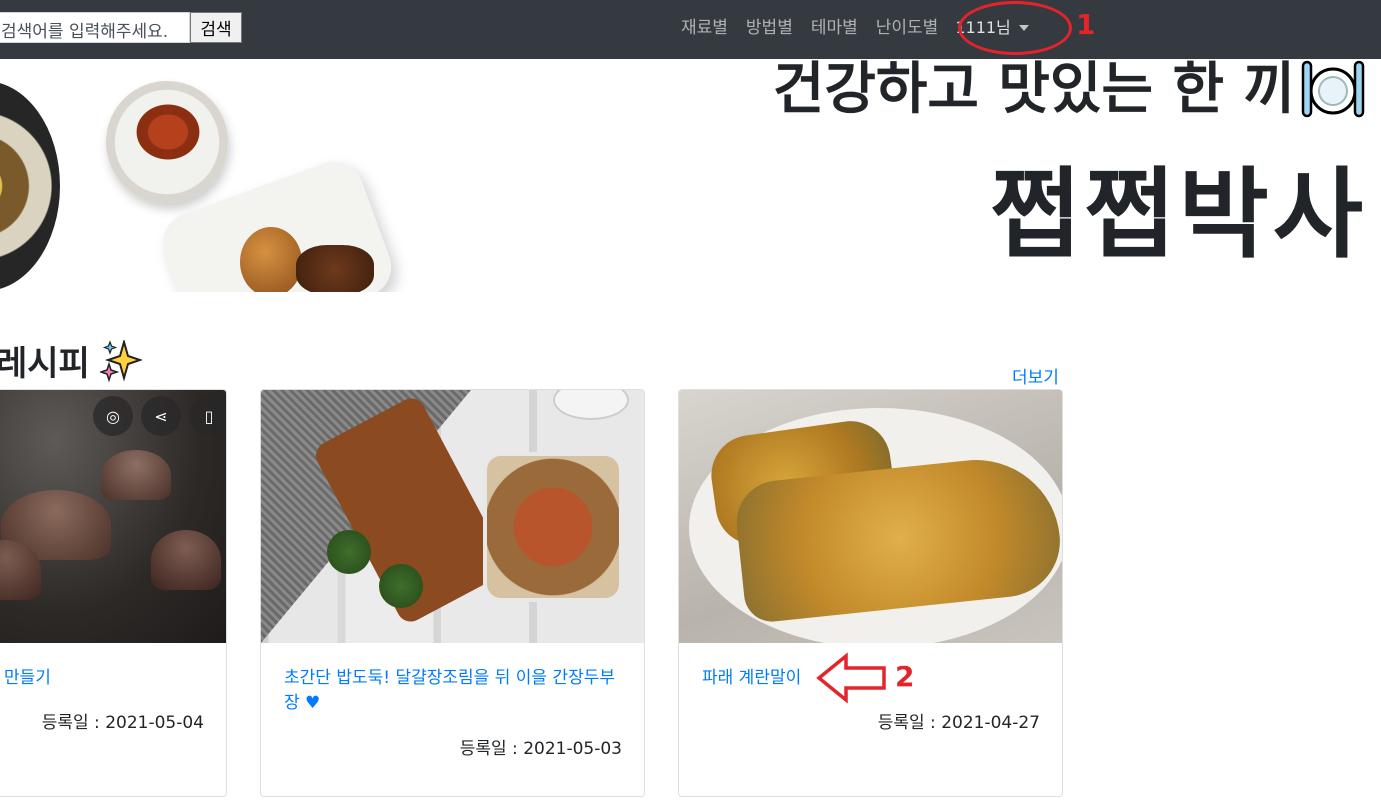  Describe the element at coordinates (591, 405) in the screenshot. I see `small-bowl-image` at that location.